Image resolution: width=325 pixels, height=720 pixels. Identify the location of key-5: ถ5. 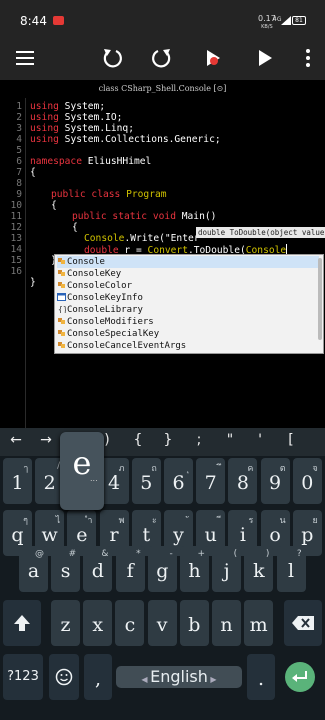
(146, 481).